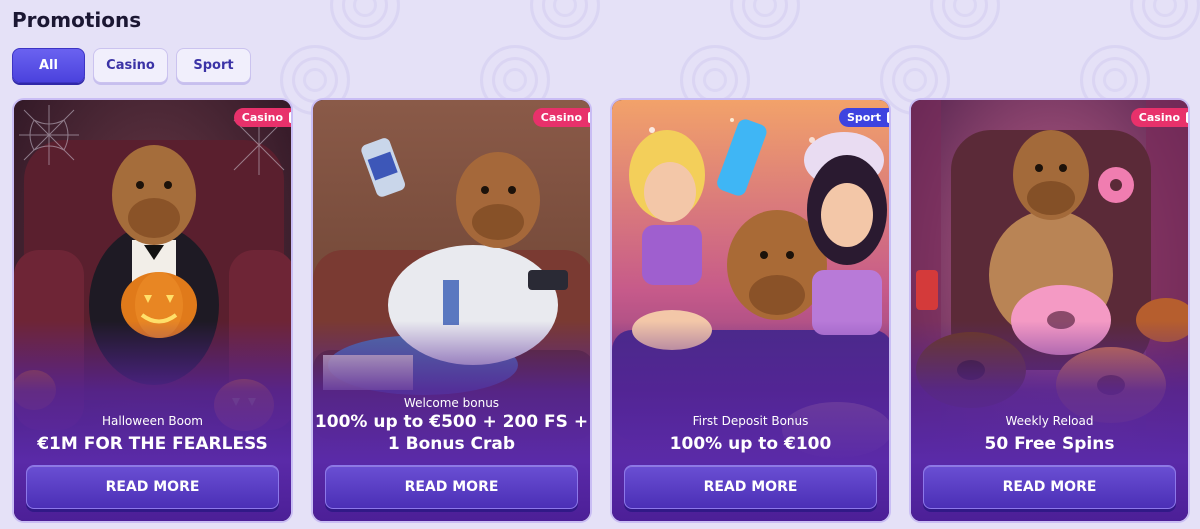 This screenshot has height=529, width=1200. Describe the element at coordinates (152, 444) in the screenshot. I see `promo-title: €1M FOR THE FEARLESS` at that location.